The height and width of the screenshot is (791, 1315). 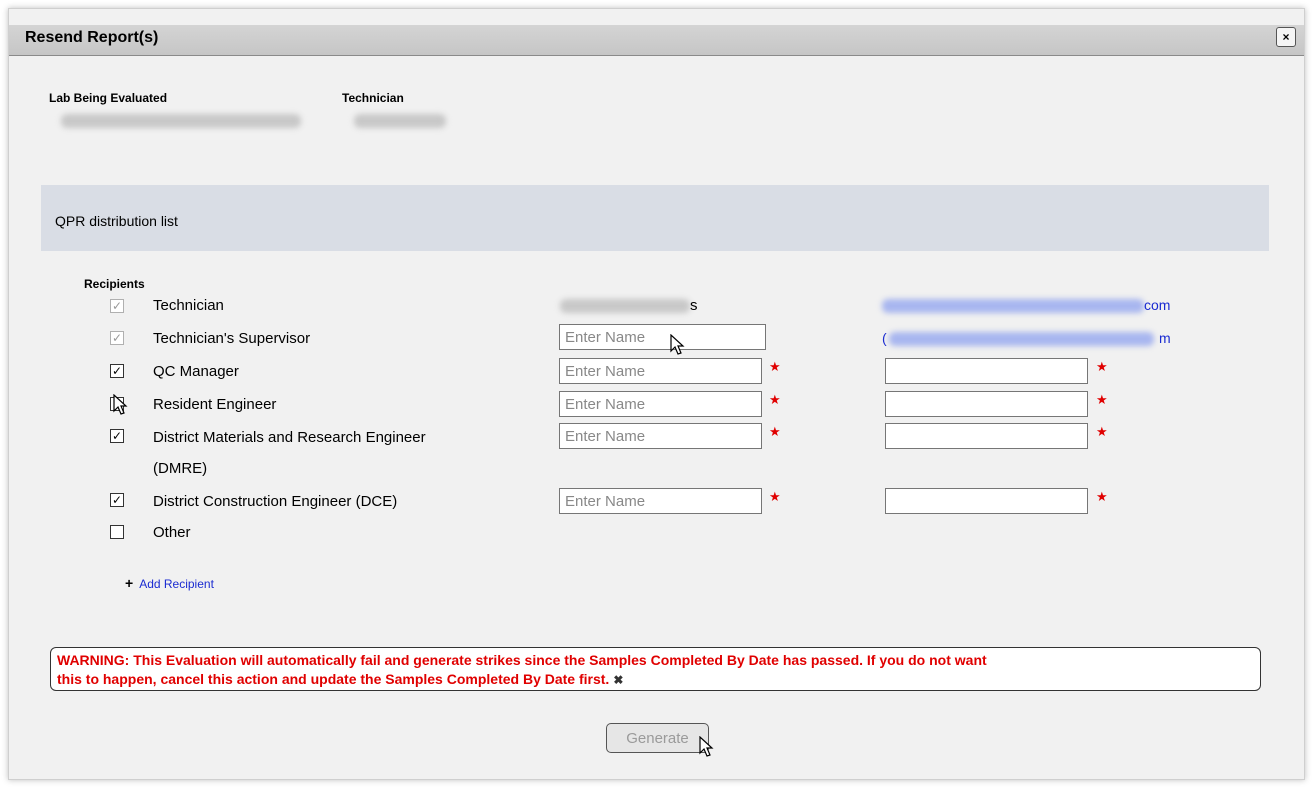 I want to click on recipient-role-qc-manager: QC Manager, so click(x=196, y=371).